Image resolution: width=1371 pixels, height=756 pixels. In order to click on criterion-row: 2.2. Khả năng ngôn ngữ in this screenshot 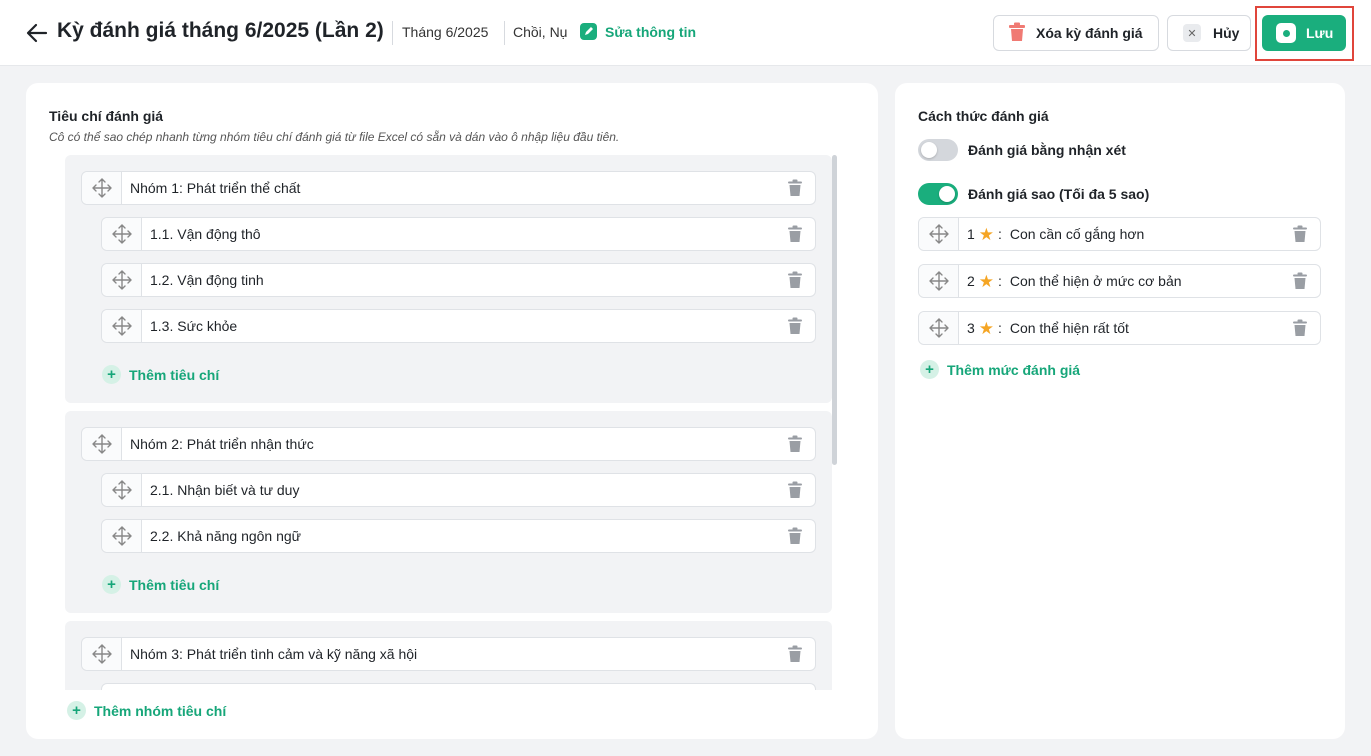, I will do `click(458, 536)`.